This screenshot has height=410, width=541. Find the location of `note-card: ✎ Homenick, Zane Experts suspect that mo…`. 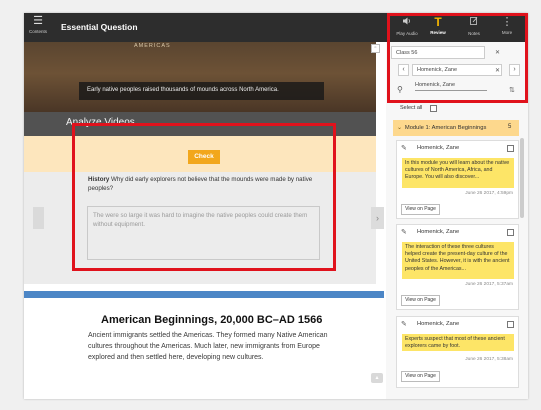

note-card: ✎ Homenick, Zane Experts suspect that mo… is located at coordinates (457, 352).